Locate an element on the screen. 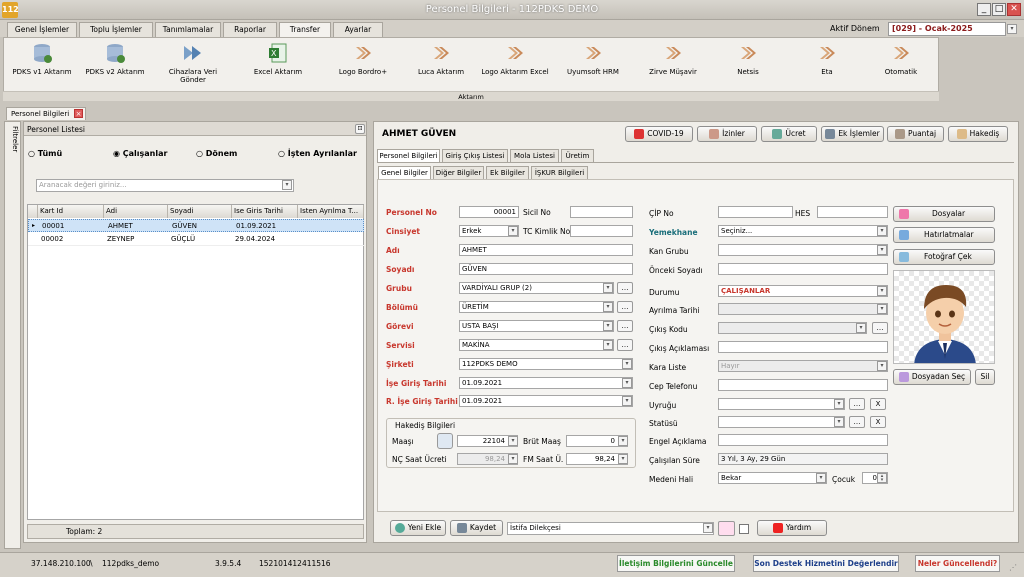  yemekhane-dropdown-icon: ▾ is located at coordinates (882, 231).